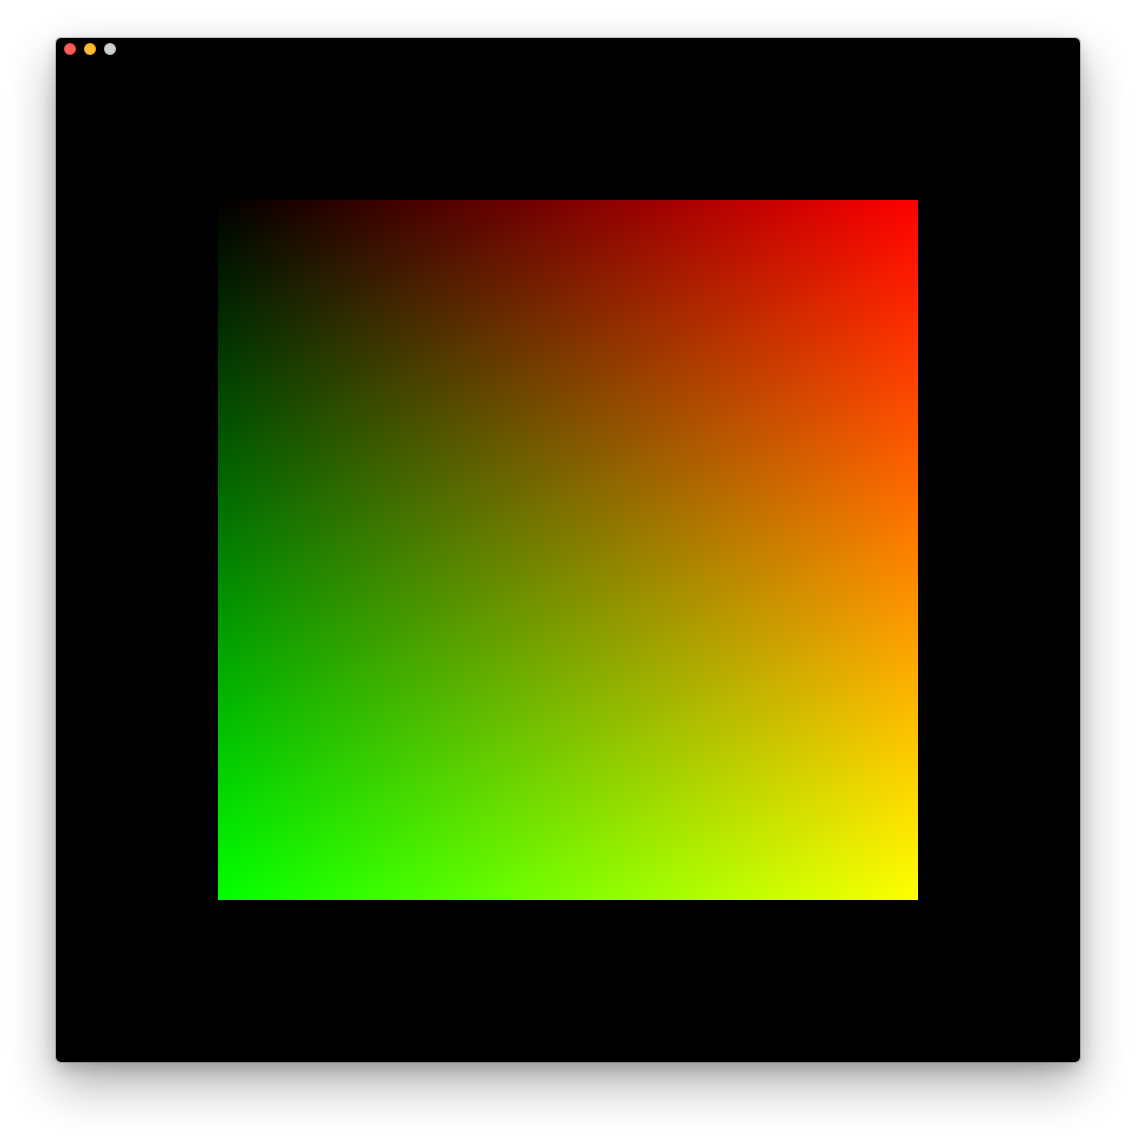  I want to click on zoom-window-button, so click(110, 49).